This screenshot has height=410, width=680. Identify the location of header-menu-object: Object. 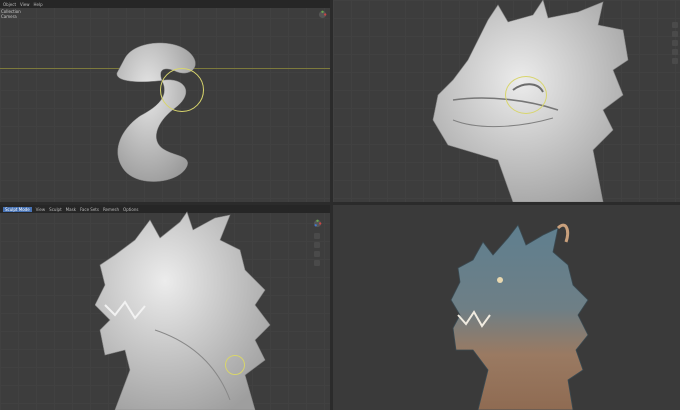
(9, 4).